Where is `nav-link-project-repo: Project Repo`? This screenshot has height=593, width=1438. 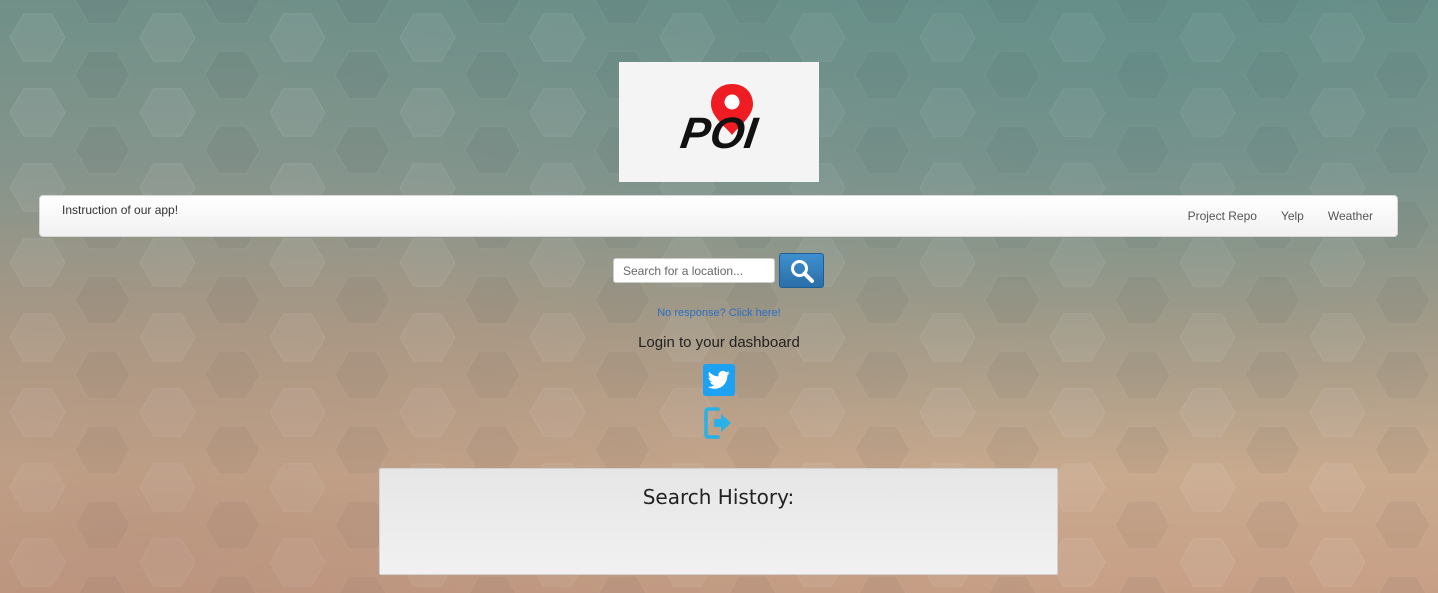
nav-link-project-repo: Project Repo is located at coordinates (1222, 216).